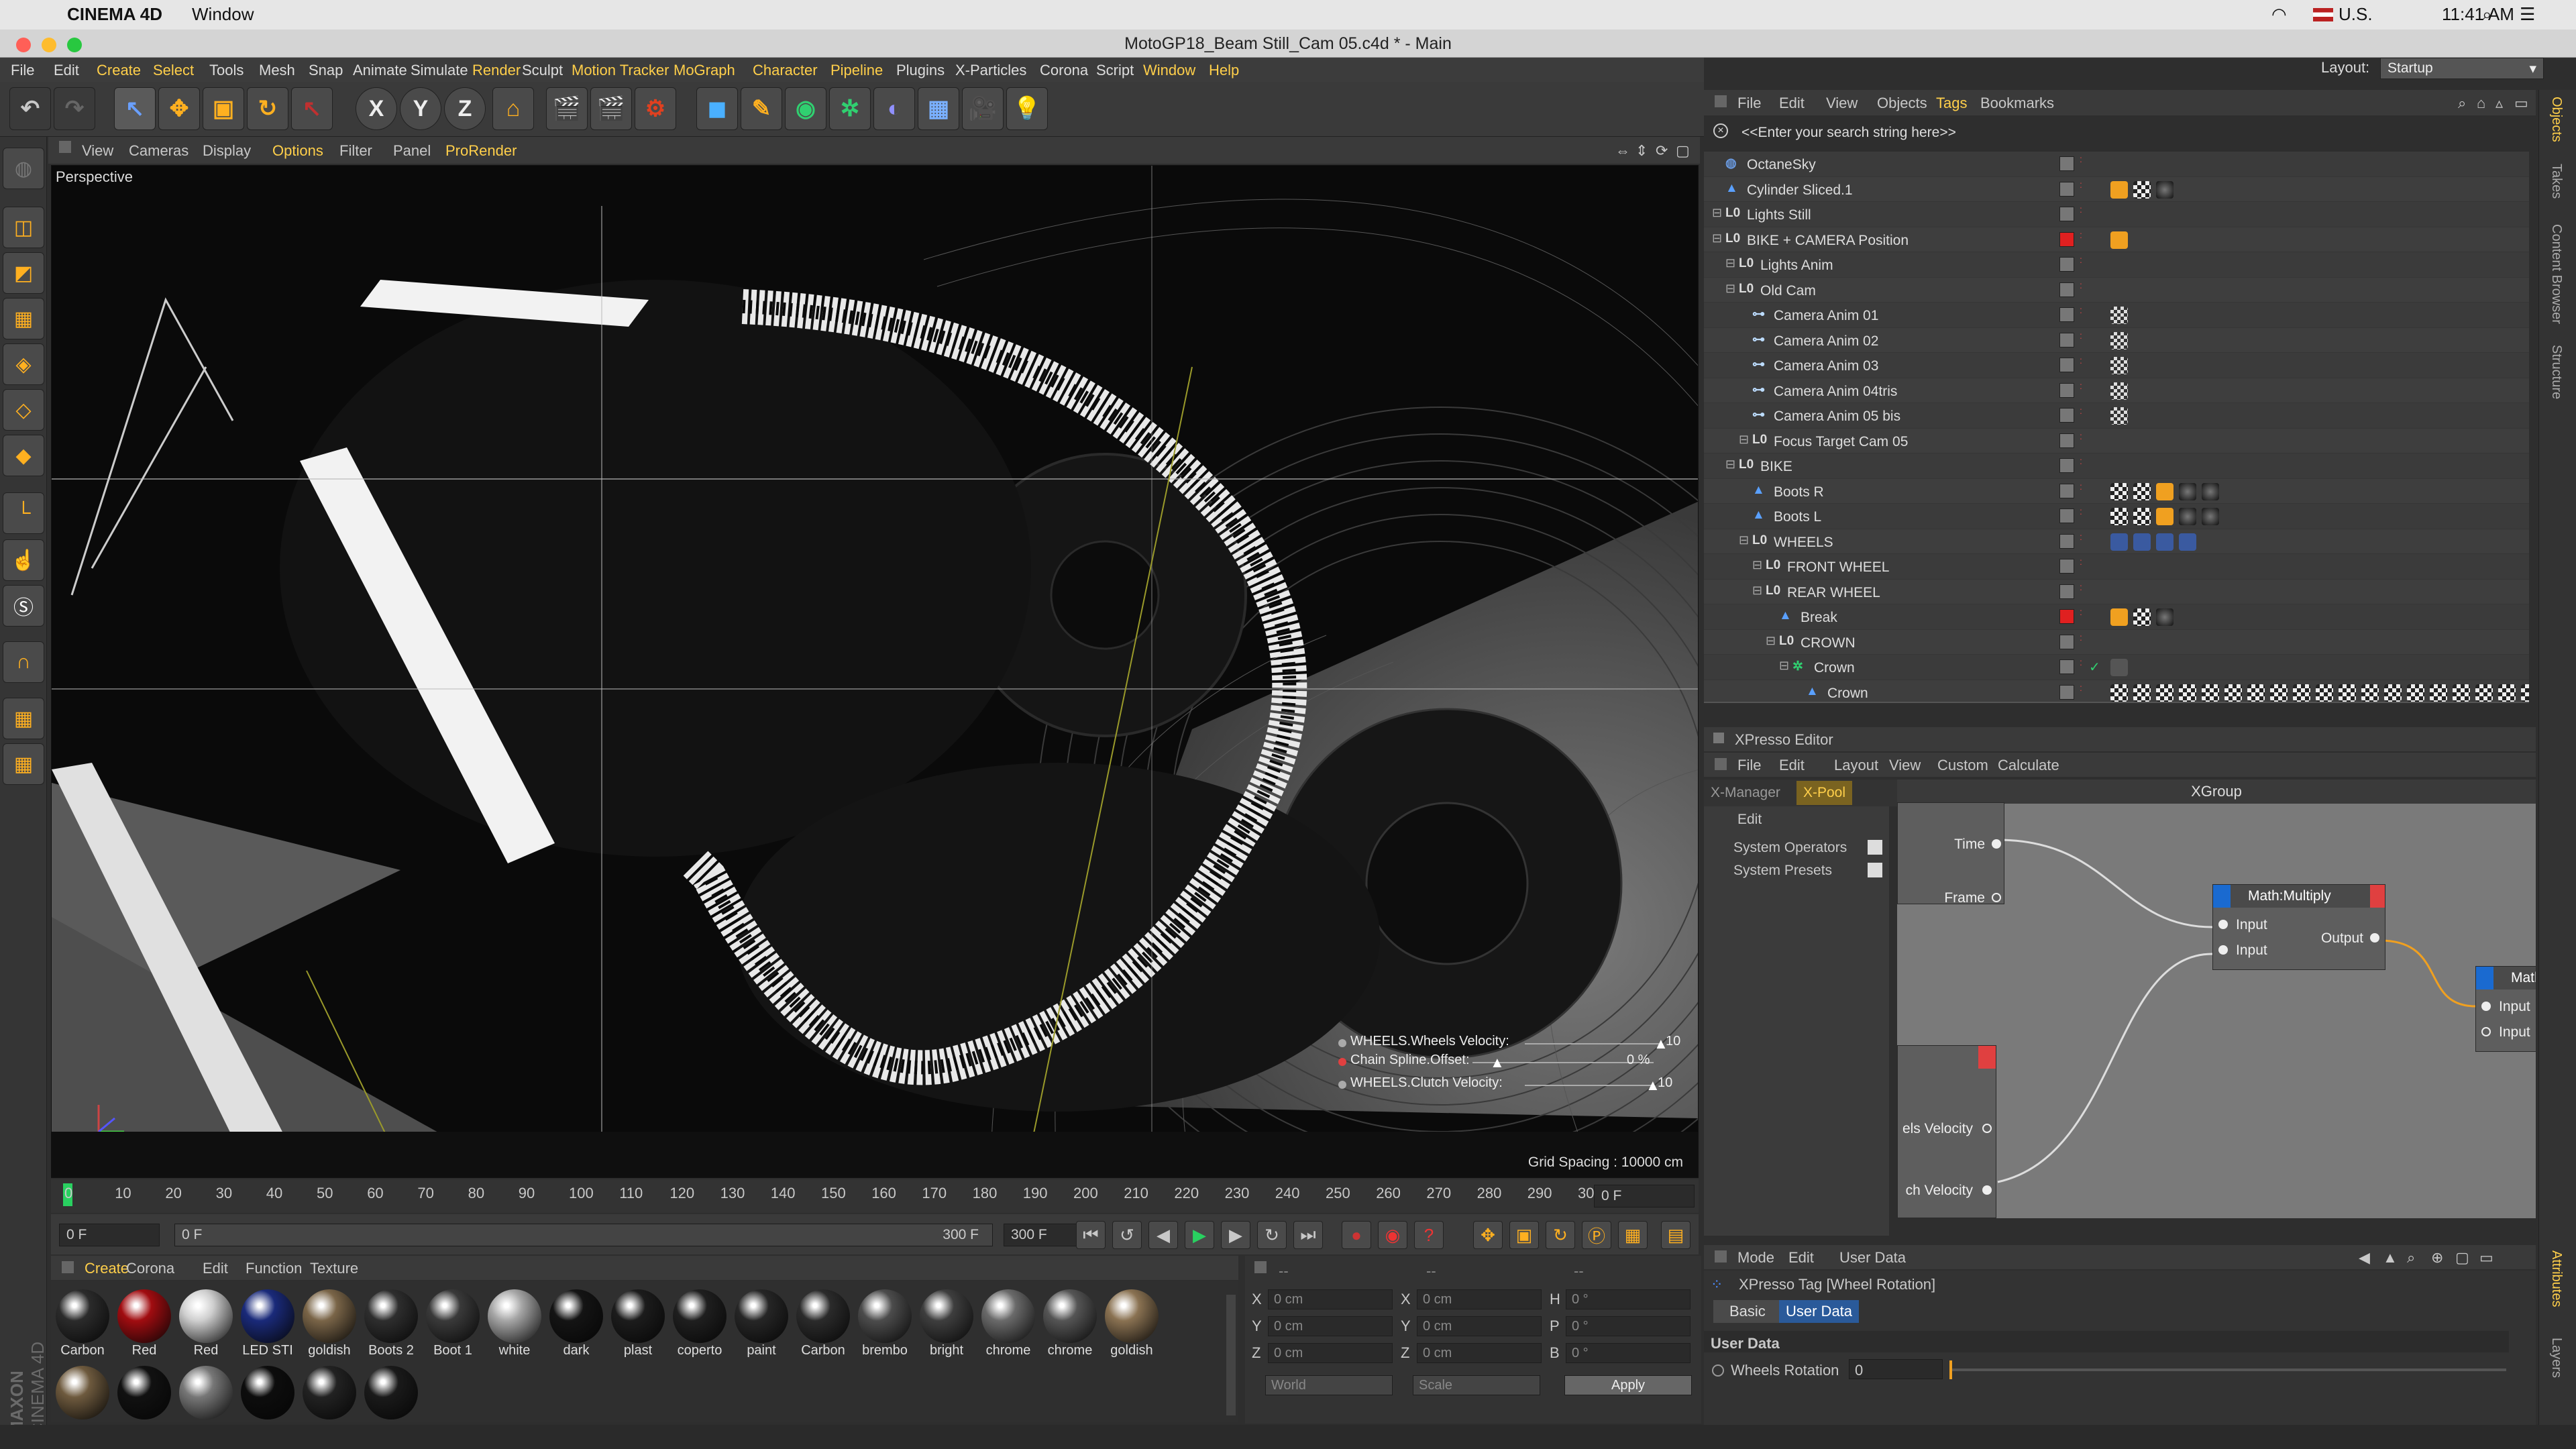 The image size is (2576, 1449). I want to click on viewport-rotate-icon: ⟳, so click(1662, 151).